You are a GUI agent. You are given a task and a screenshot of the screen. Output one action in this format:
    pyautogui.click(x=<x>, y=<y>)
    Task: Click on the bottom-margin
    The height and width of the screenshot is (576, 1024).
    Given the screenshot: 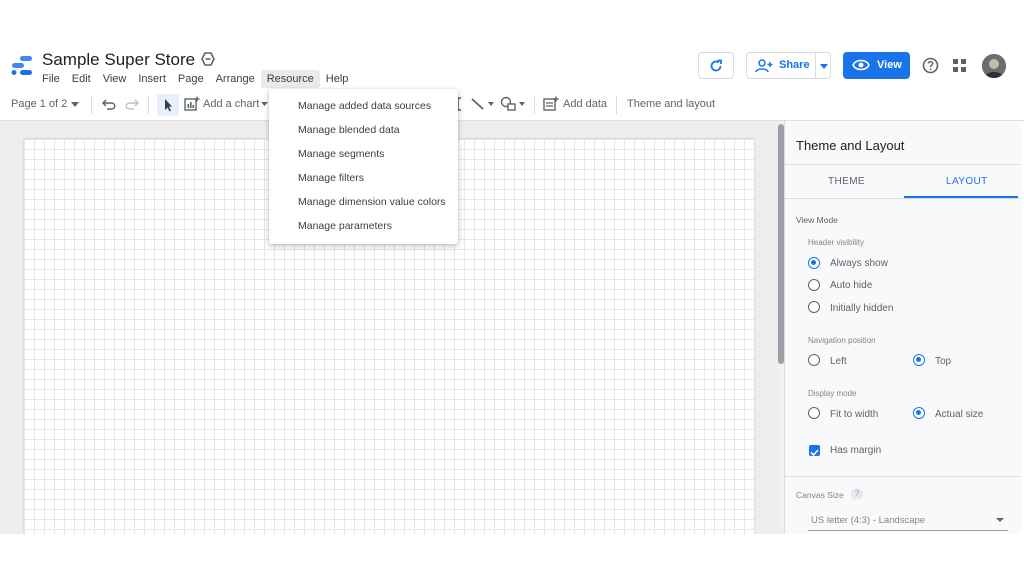 What is the action you would take?
    pyautogui.click(x=512, y=555)
    